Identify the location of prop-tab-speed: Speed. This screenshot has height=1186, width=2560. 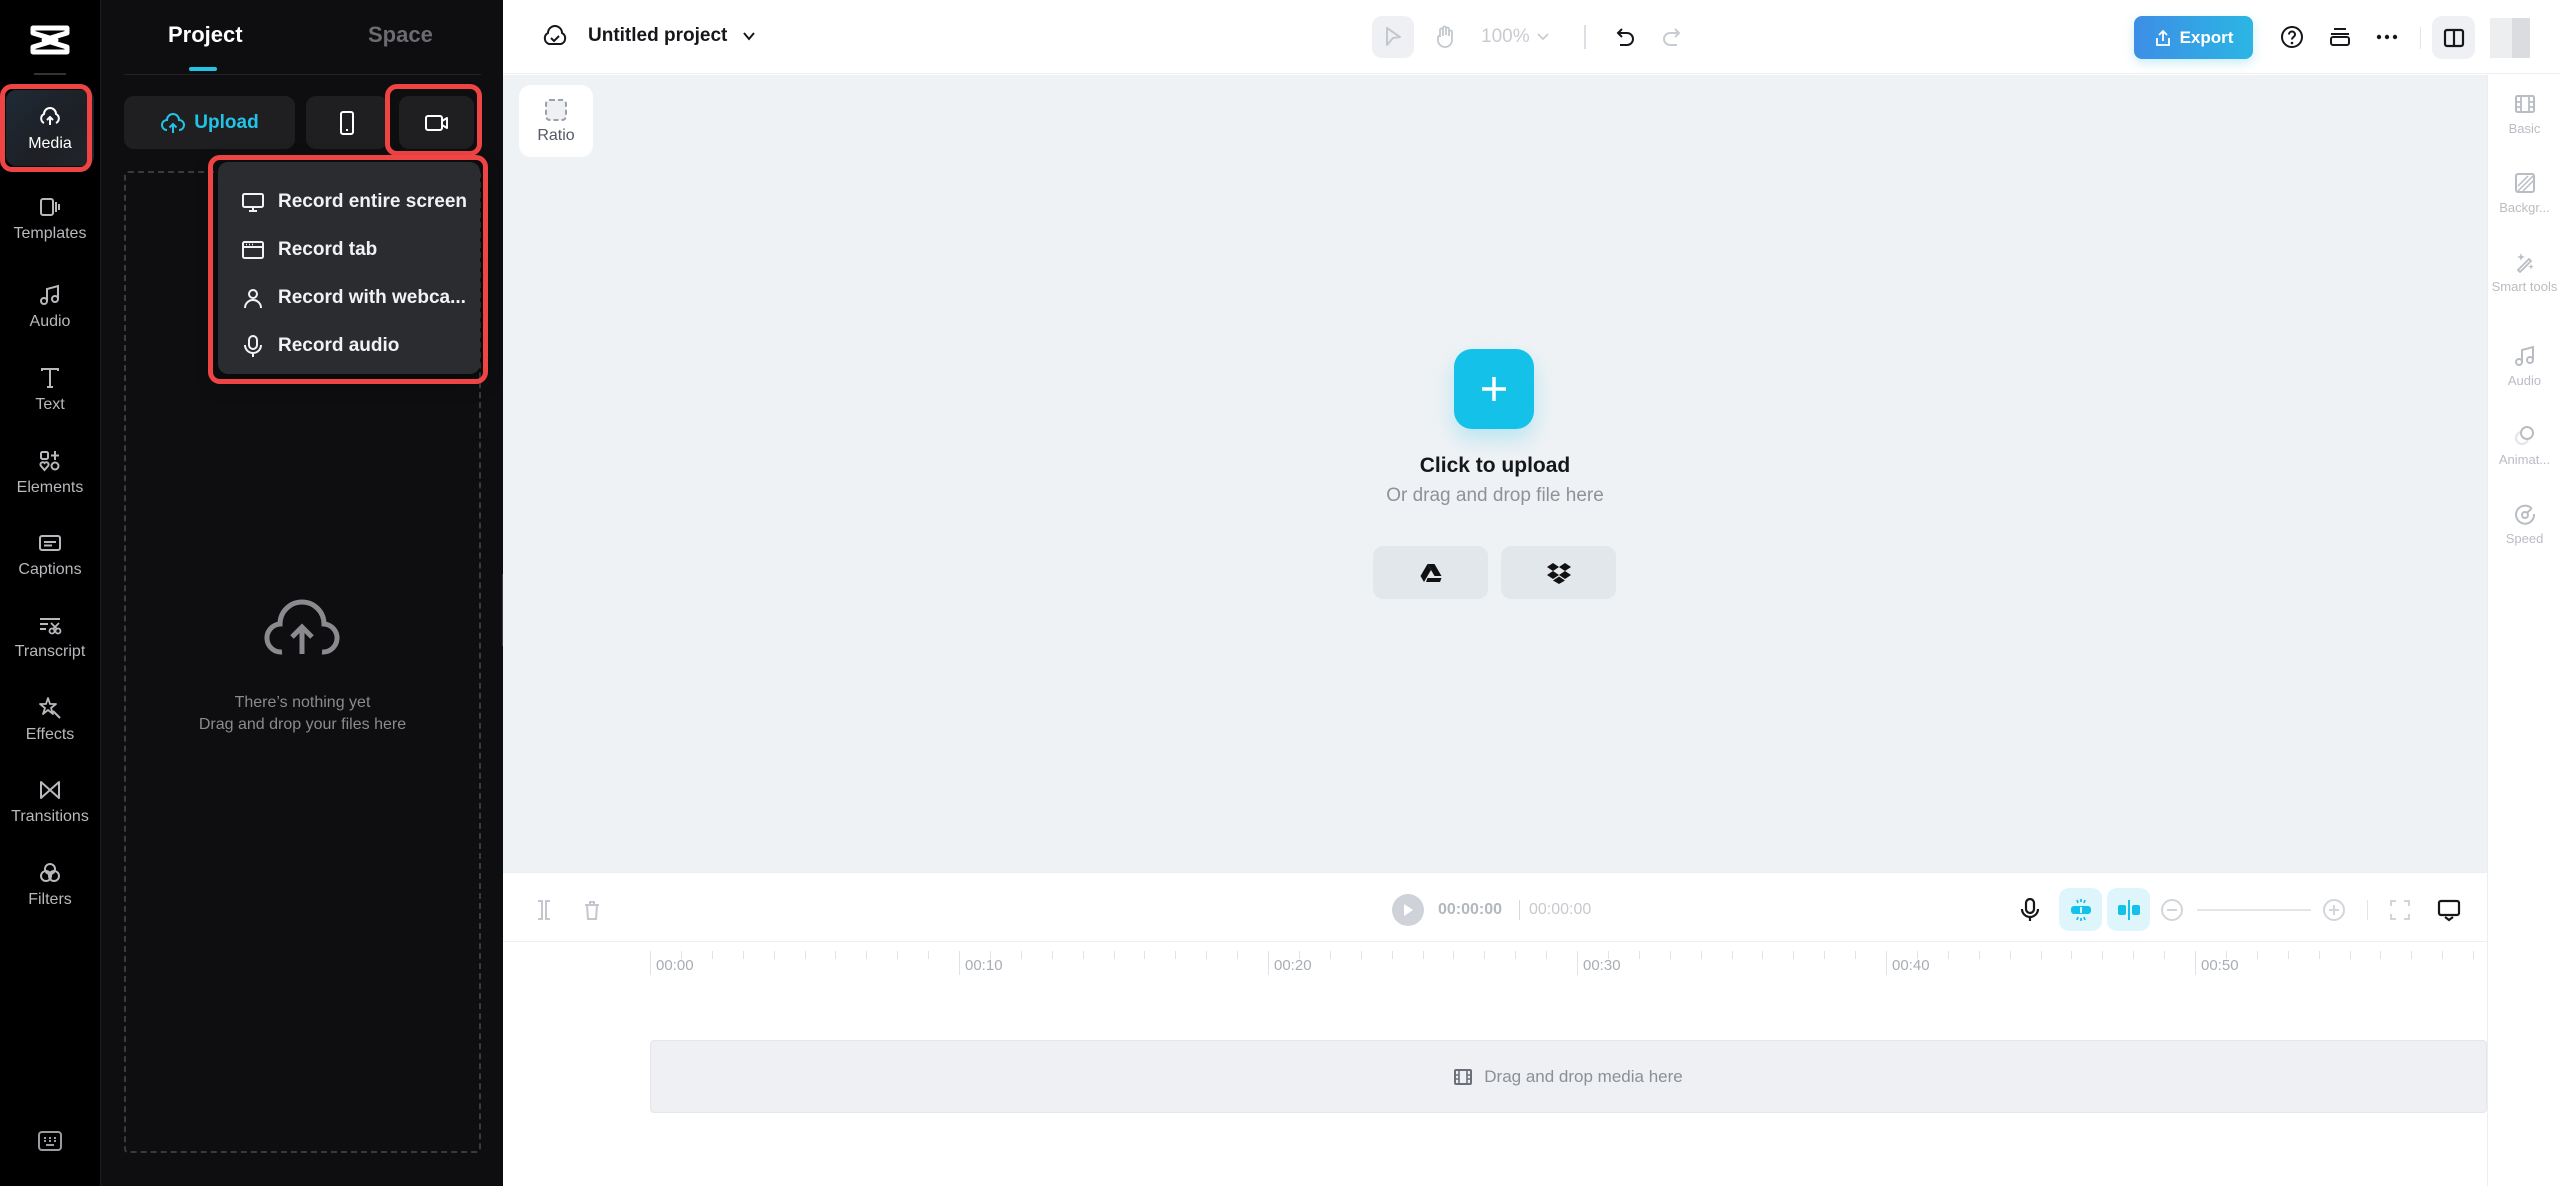
(2524, 524).